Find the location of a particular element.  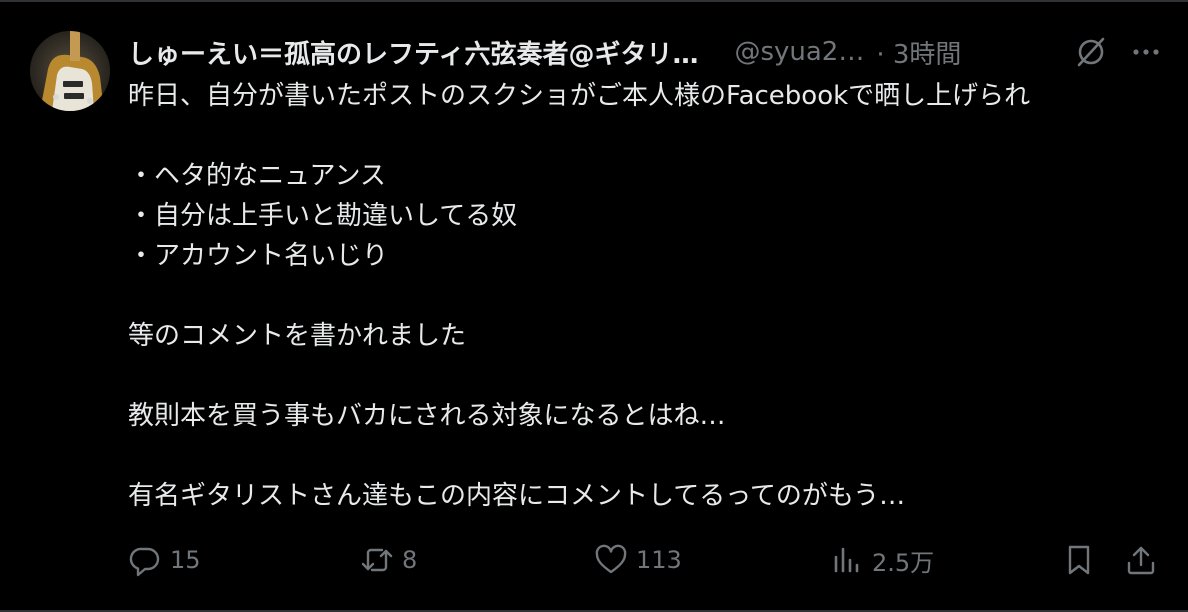

post-text-line: 等のコメントを書かれました is located at coordinates (297, 336).